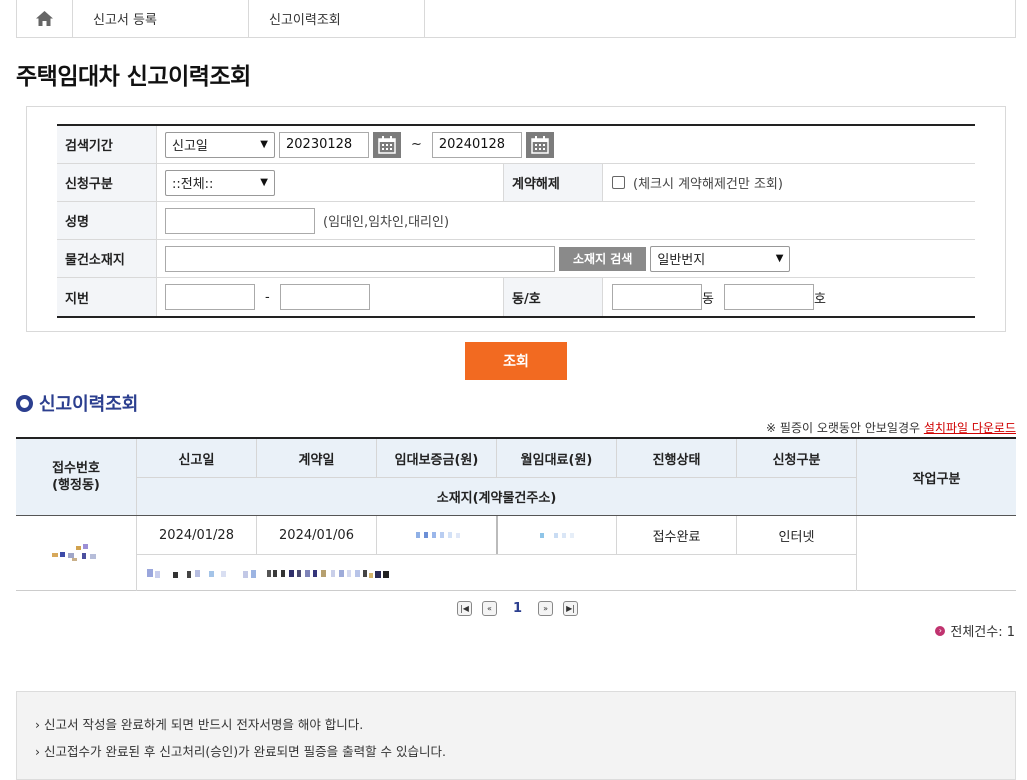 This screenshot has width=1027, height=780. I want to click on total-count: › 전체건수: 1, so click(975, 630).